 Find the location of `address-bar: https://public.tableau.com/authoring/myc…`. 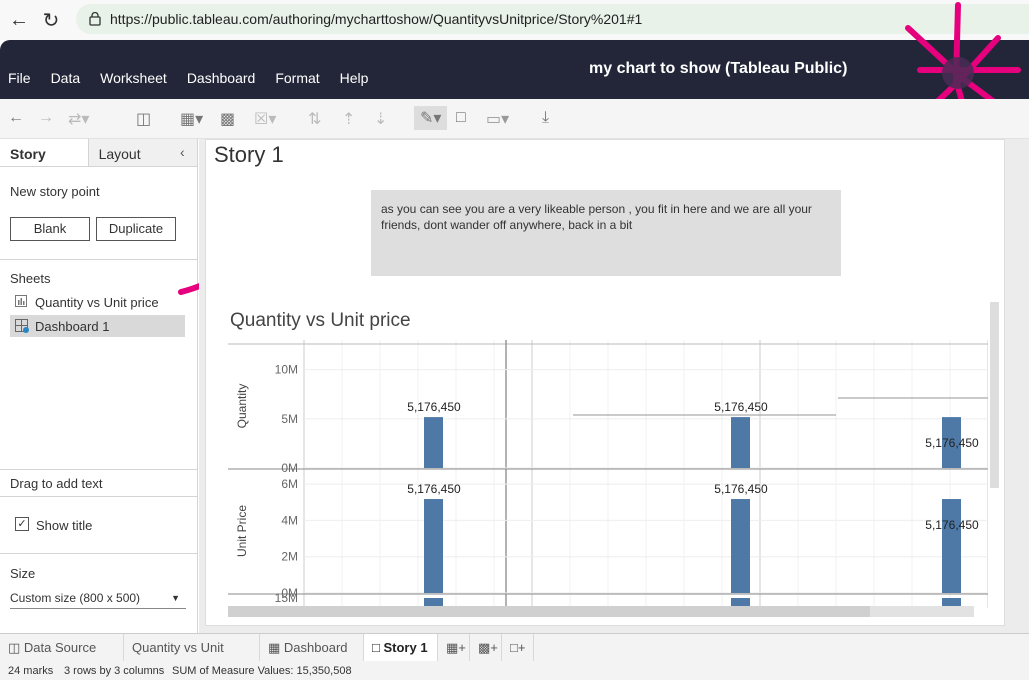

address-bar: https://public.tableau.com/authoring/myc… is located at coordinates (552, 19).